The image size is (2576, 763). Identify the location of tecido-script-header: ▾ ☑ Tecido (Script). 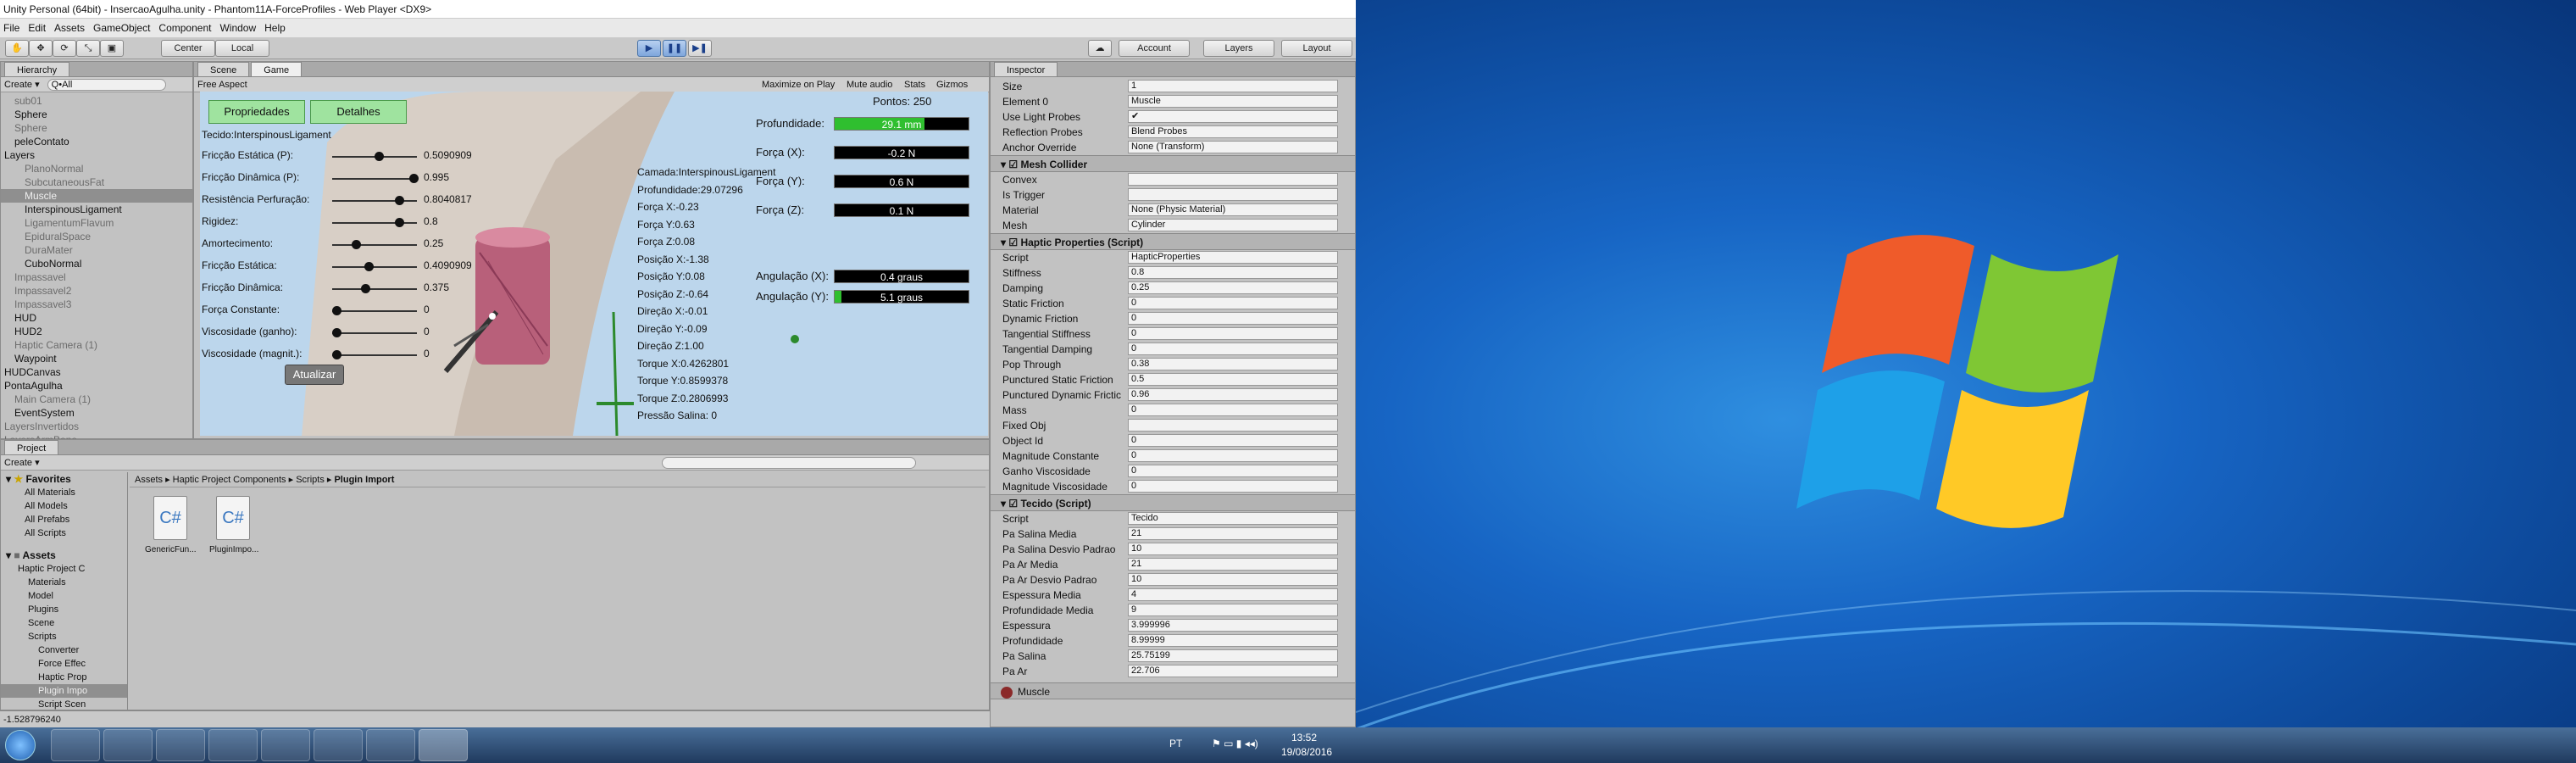
(1173, 502).